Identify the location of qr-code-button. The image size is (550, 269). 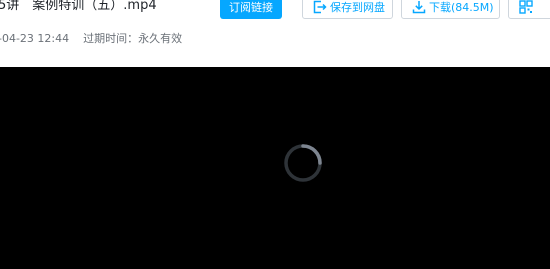
(529, 9).